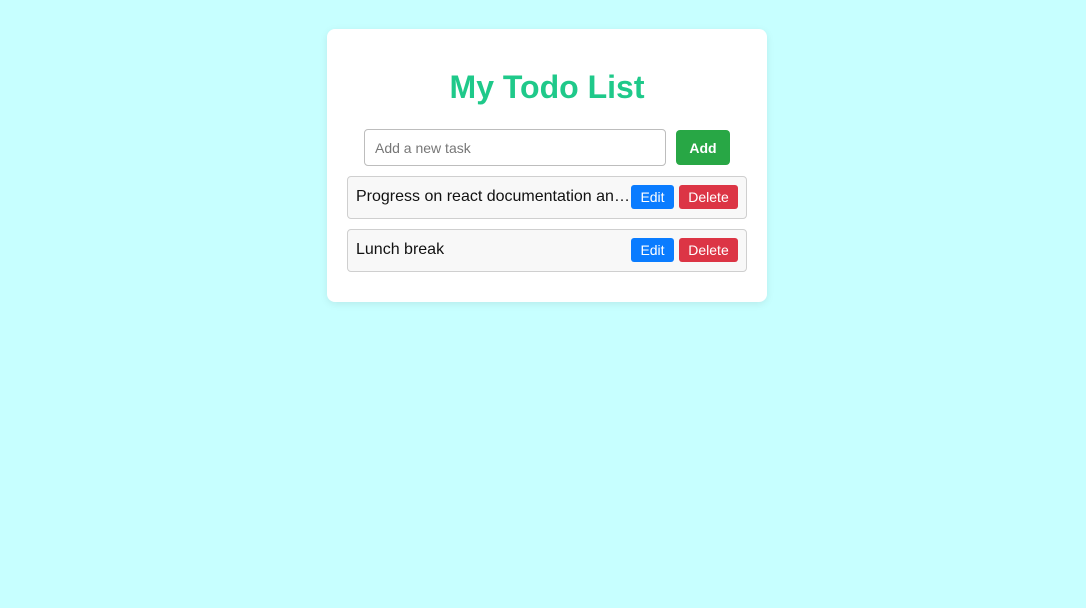  I want to click on page-title: My Todo List, so click(547, 87).